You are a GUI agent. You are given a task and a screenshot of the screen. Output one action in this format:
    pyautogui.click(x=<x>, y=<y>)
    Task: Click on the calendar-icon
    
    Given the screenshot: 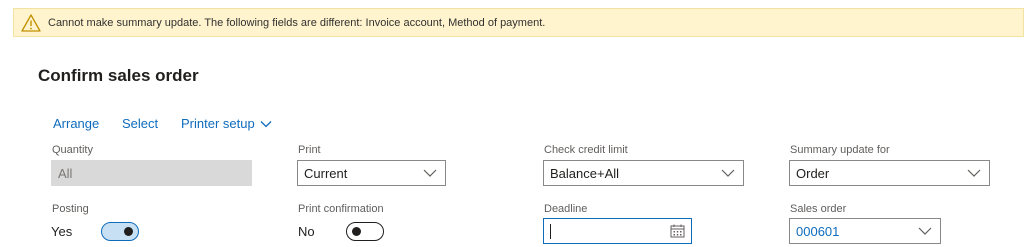 What is the action you would take?
    pyautogui.click(x=677, y=231)
    